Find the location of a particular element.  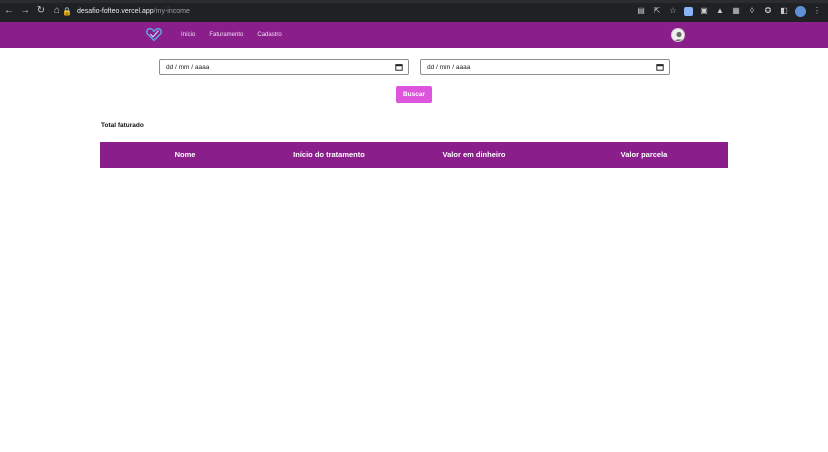

menu-item-inicio: Início is located at coordinates (188, 35).